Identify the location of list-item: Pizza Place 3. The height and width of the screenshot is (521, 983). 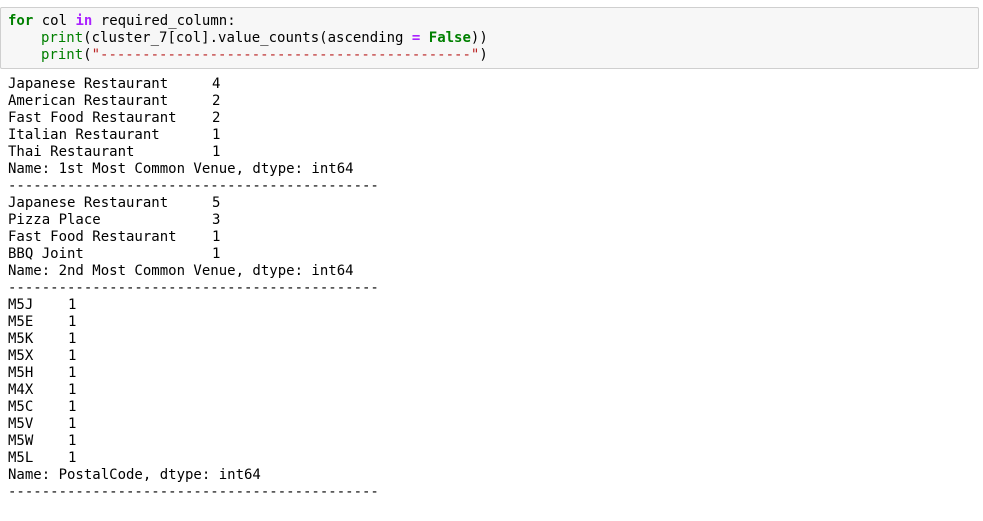
(114, 220).